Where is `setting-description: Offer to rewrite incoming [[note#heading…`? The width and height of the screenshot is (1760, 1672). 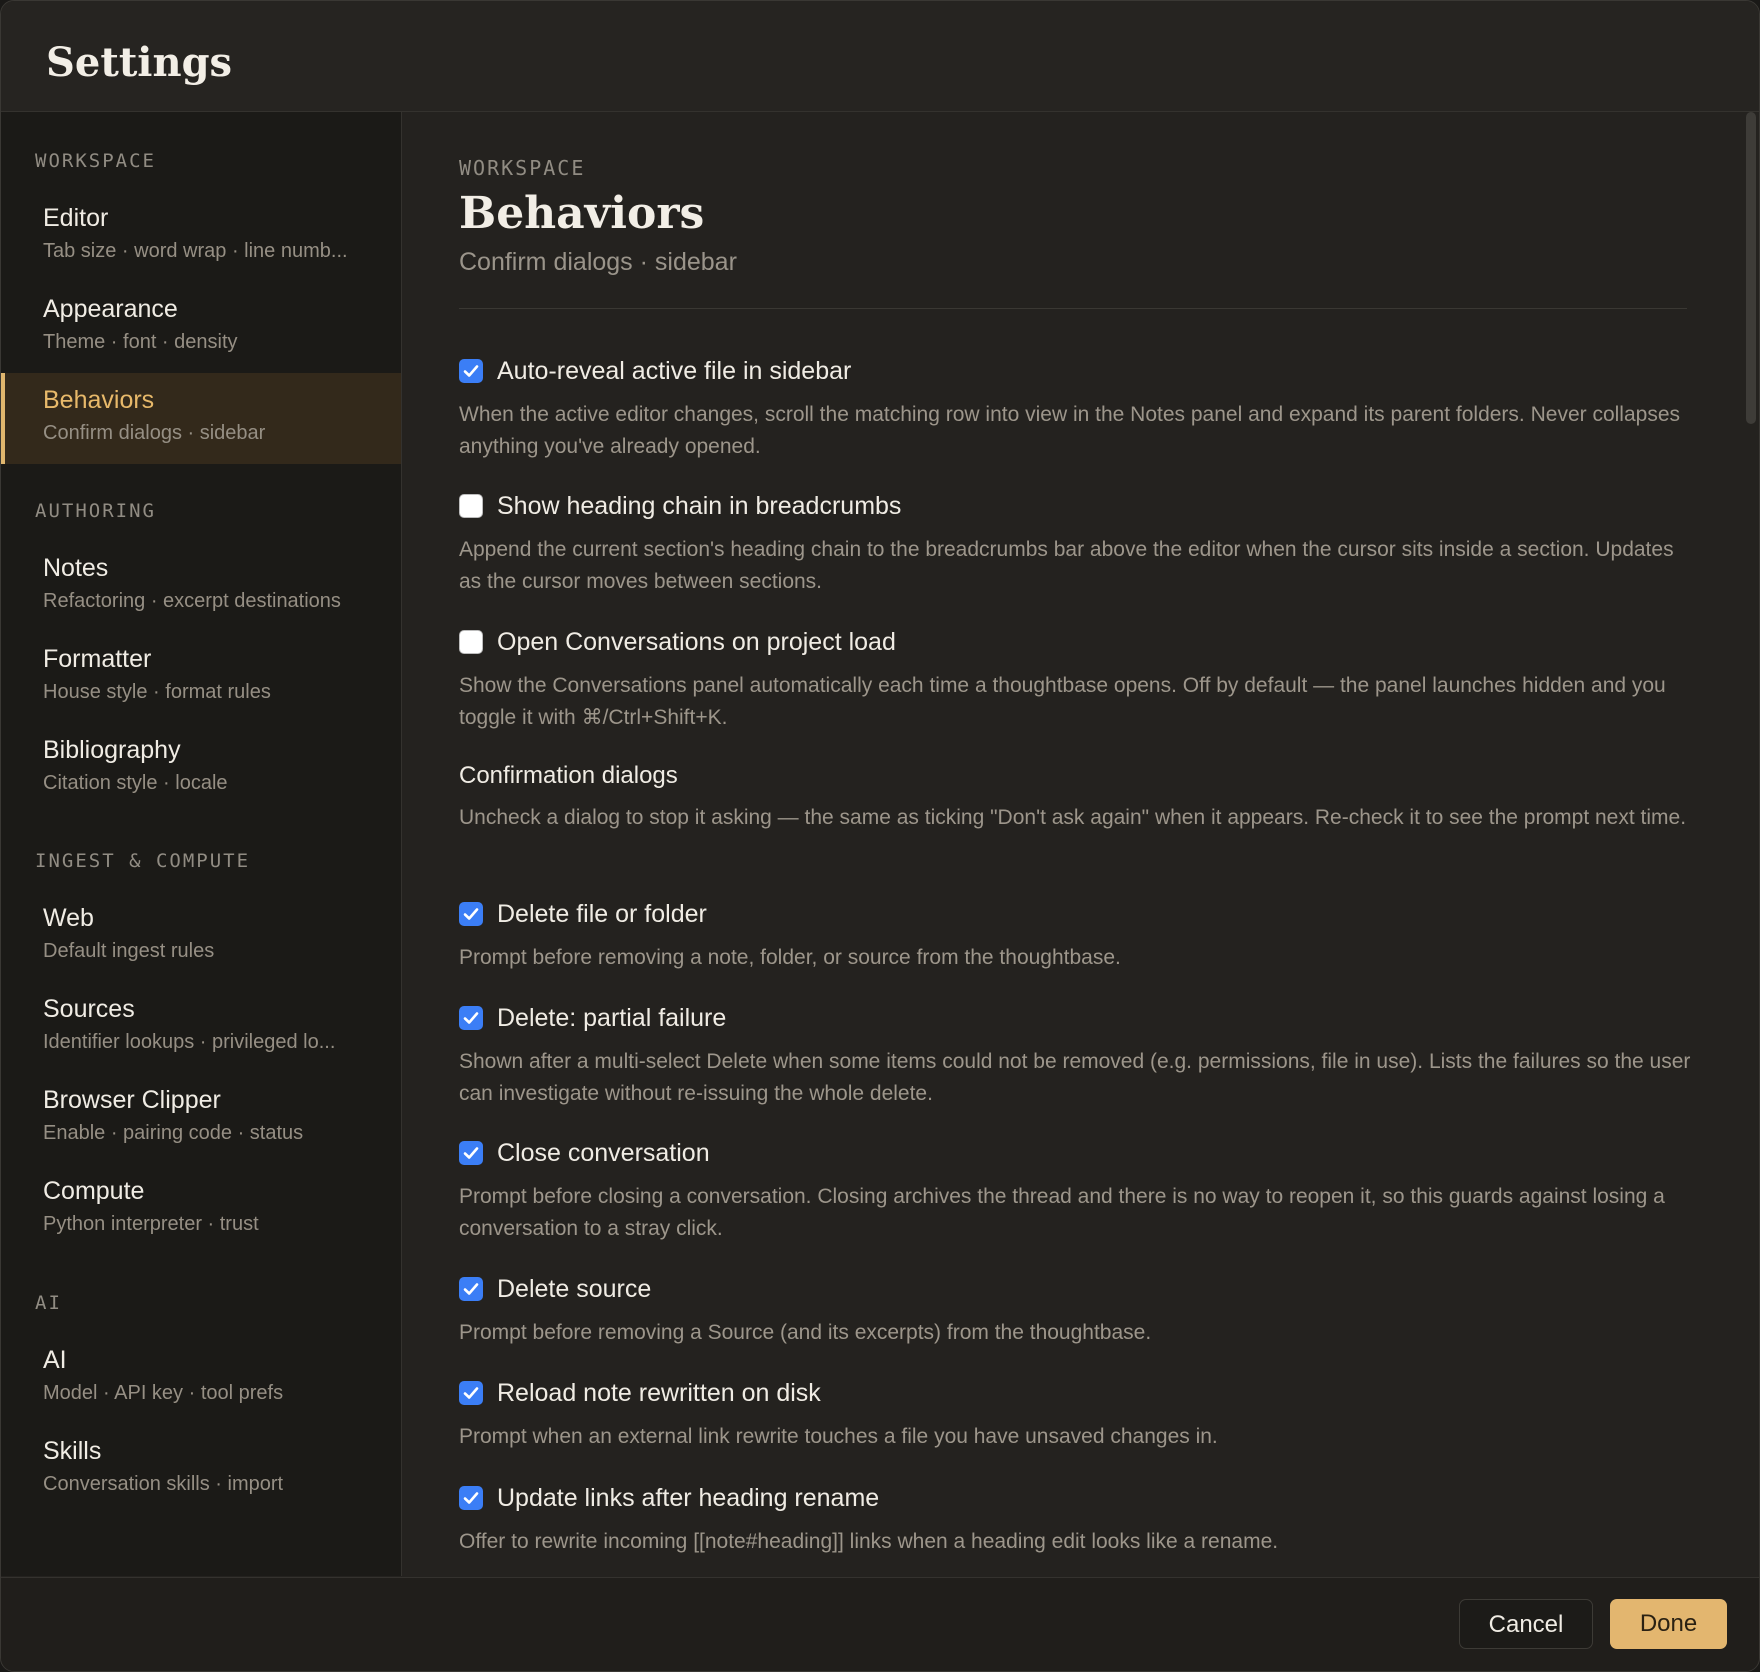 setting-description: Offer to rewrite incoming [[note#heading… is located at coordinates (869, 1541).